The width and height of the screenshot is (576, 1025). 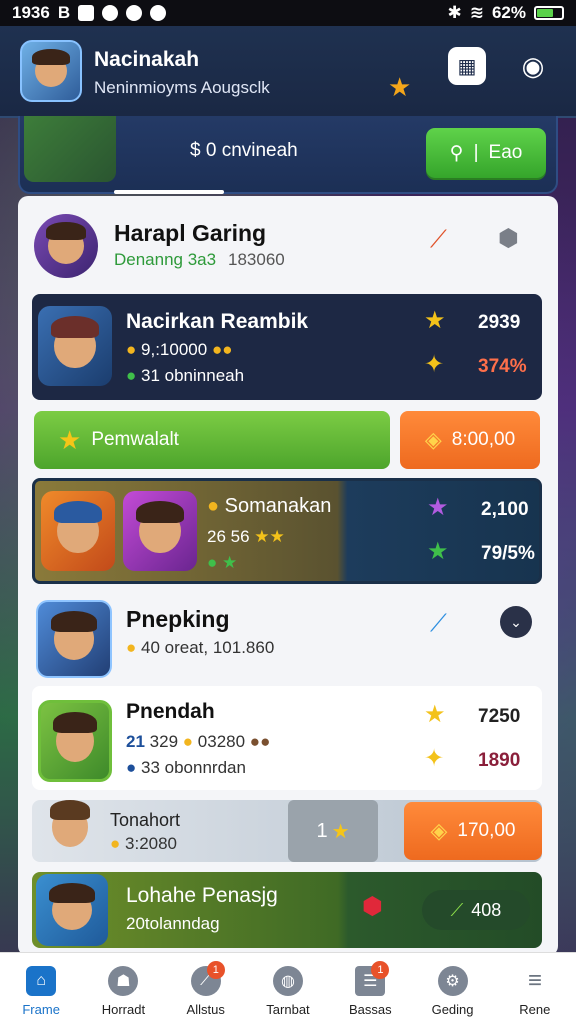 What do you see at coordinates (486, 153) in the screenshot?
I see `search-button: ⚲ | Eao` at bounding box center [486, 153].